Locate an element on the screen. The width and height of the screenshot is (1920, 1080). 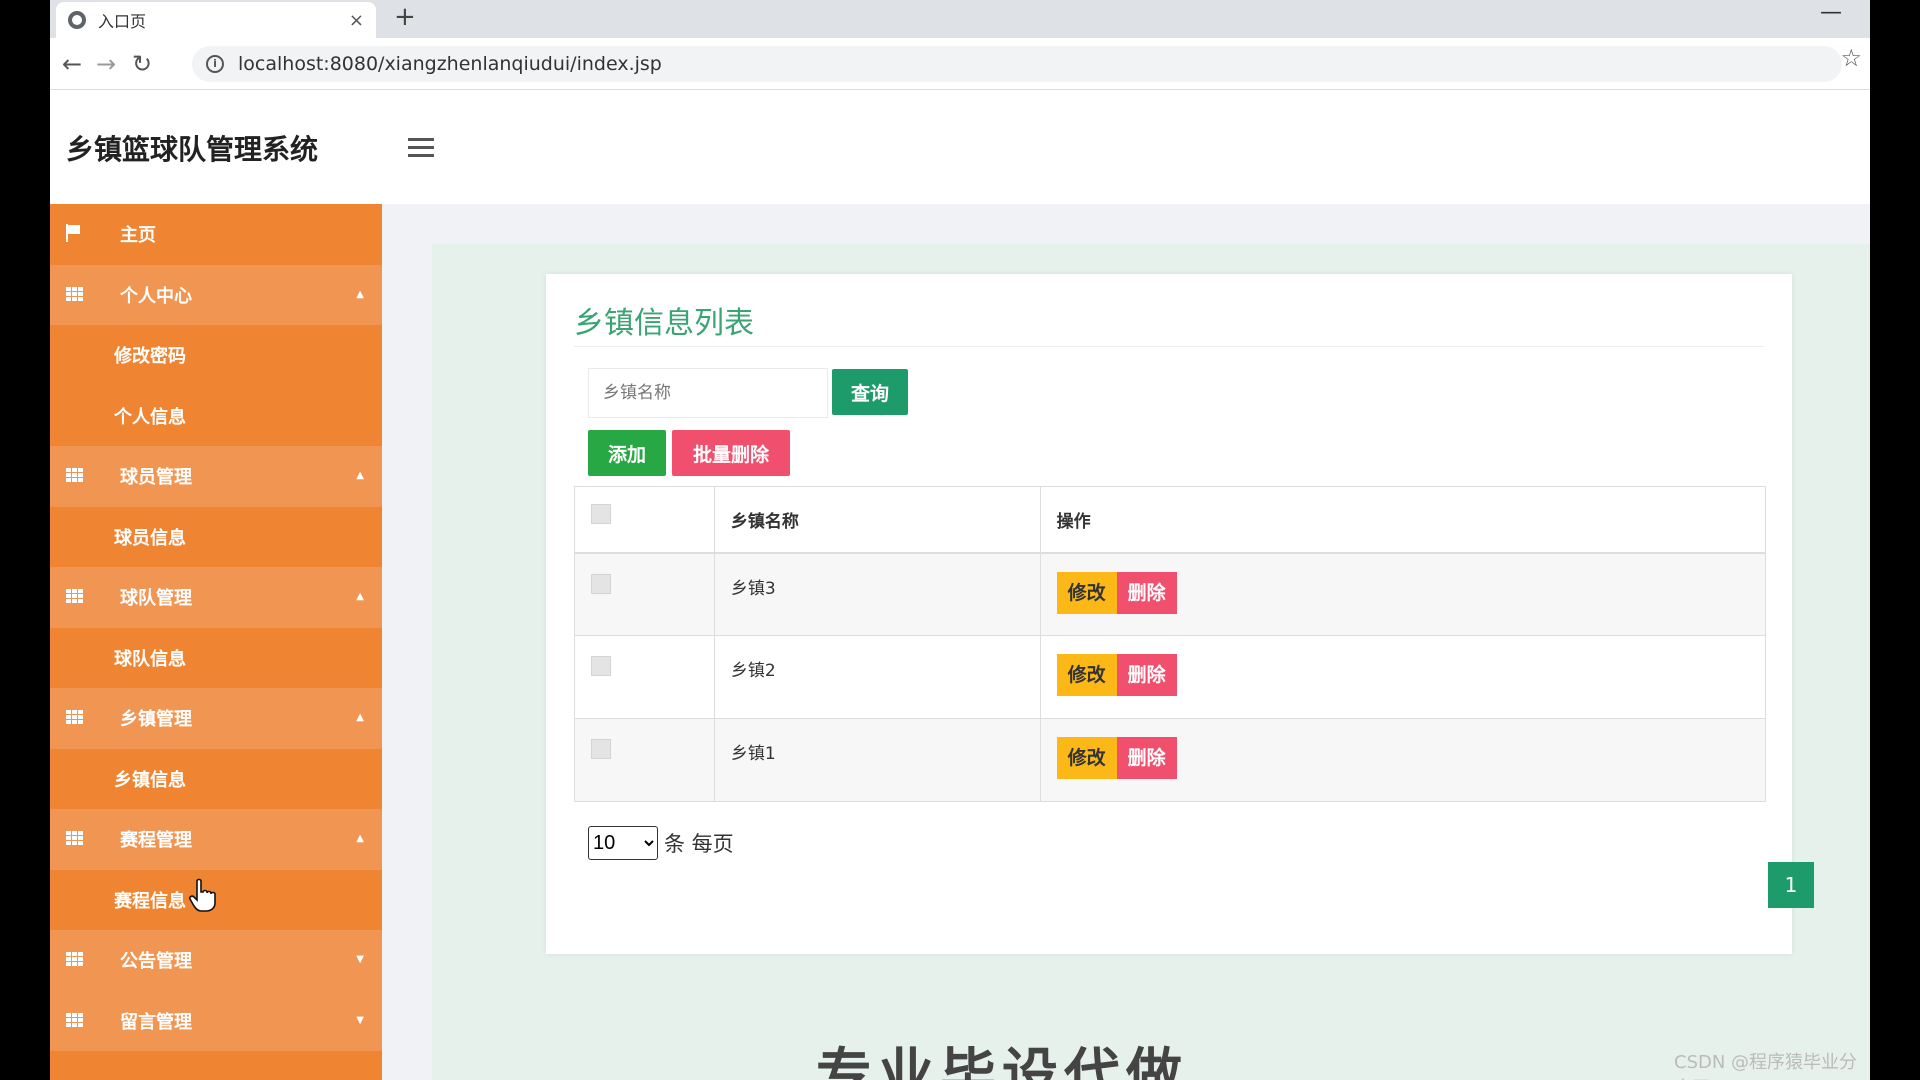
query-button: 查询 is located at coordinates (870, 392).